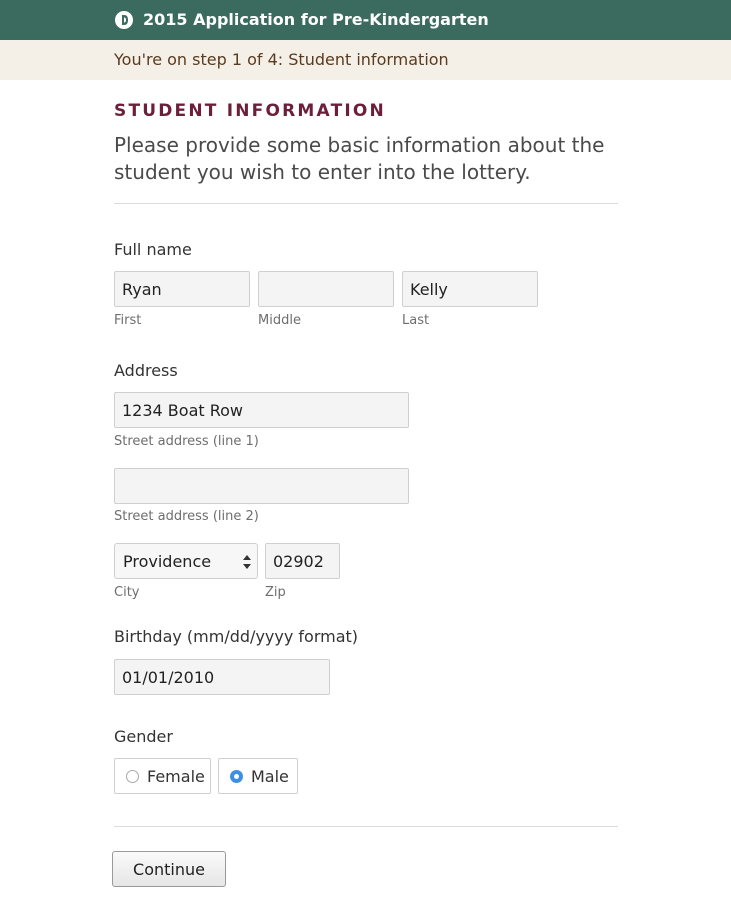 This screenshot has width=731, height=924. What do you see at coordinates (146, 370) in the screenshot?
I see `address-label: Address` at bounding box center [146, 370].